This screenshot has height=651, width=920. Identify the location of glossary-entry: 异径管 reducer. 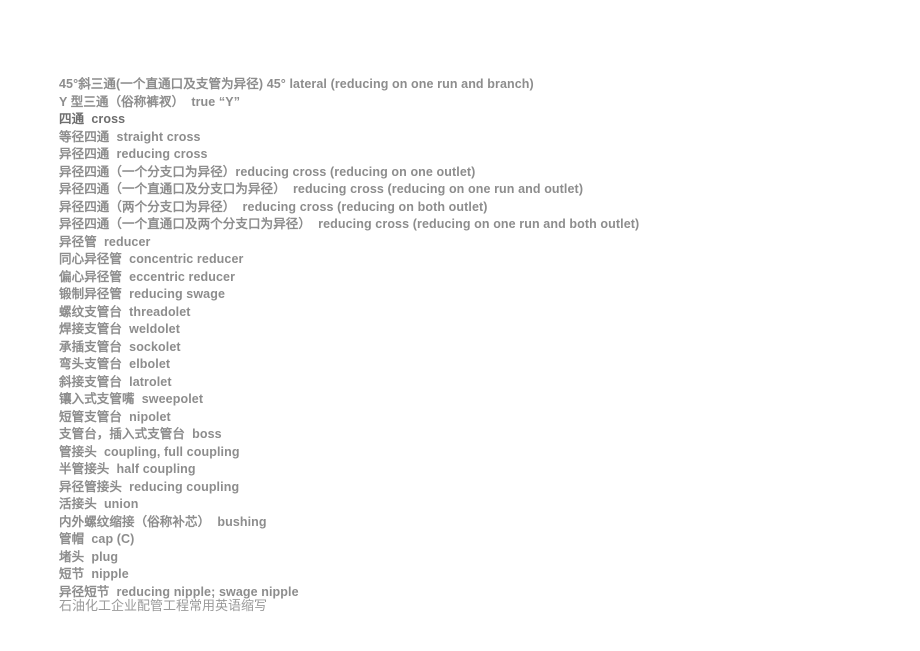
(105, 241).